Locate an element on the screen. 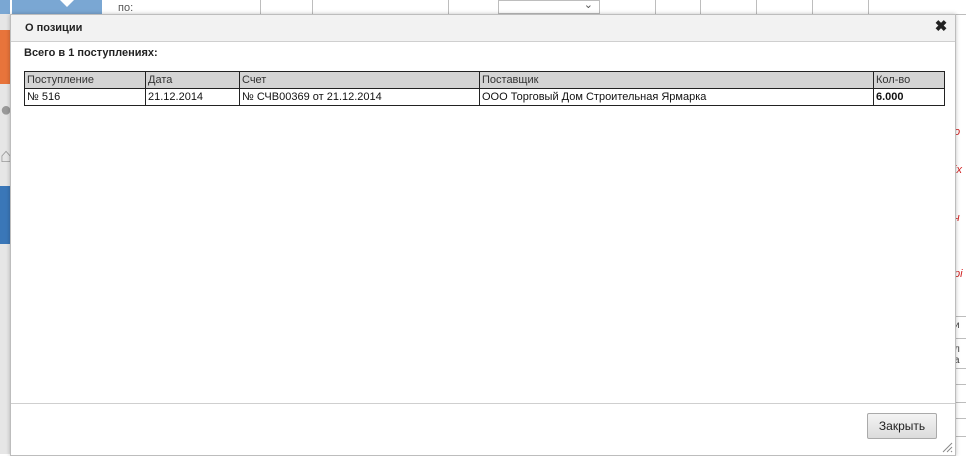  column-header-quantity: Кол-во is located at coordinates (909, 80).